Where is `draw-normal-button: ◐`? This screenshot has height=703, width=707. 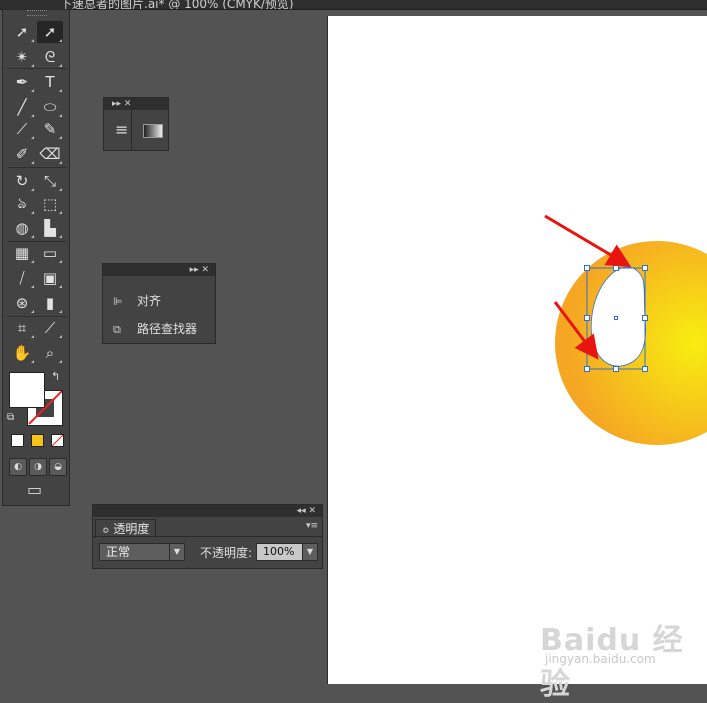 draw-normal-button: ◐ is located at coordinates (18, 467).